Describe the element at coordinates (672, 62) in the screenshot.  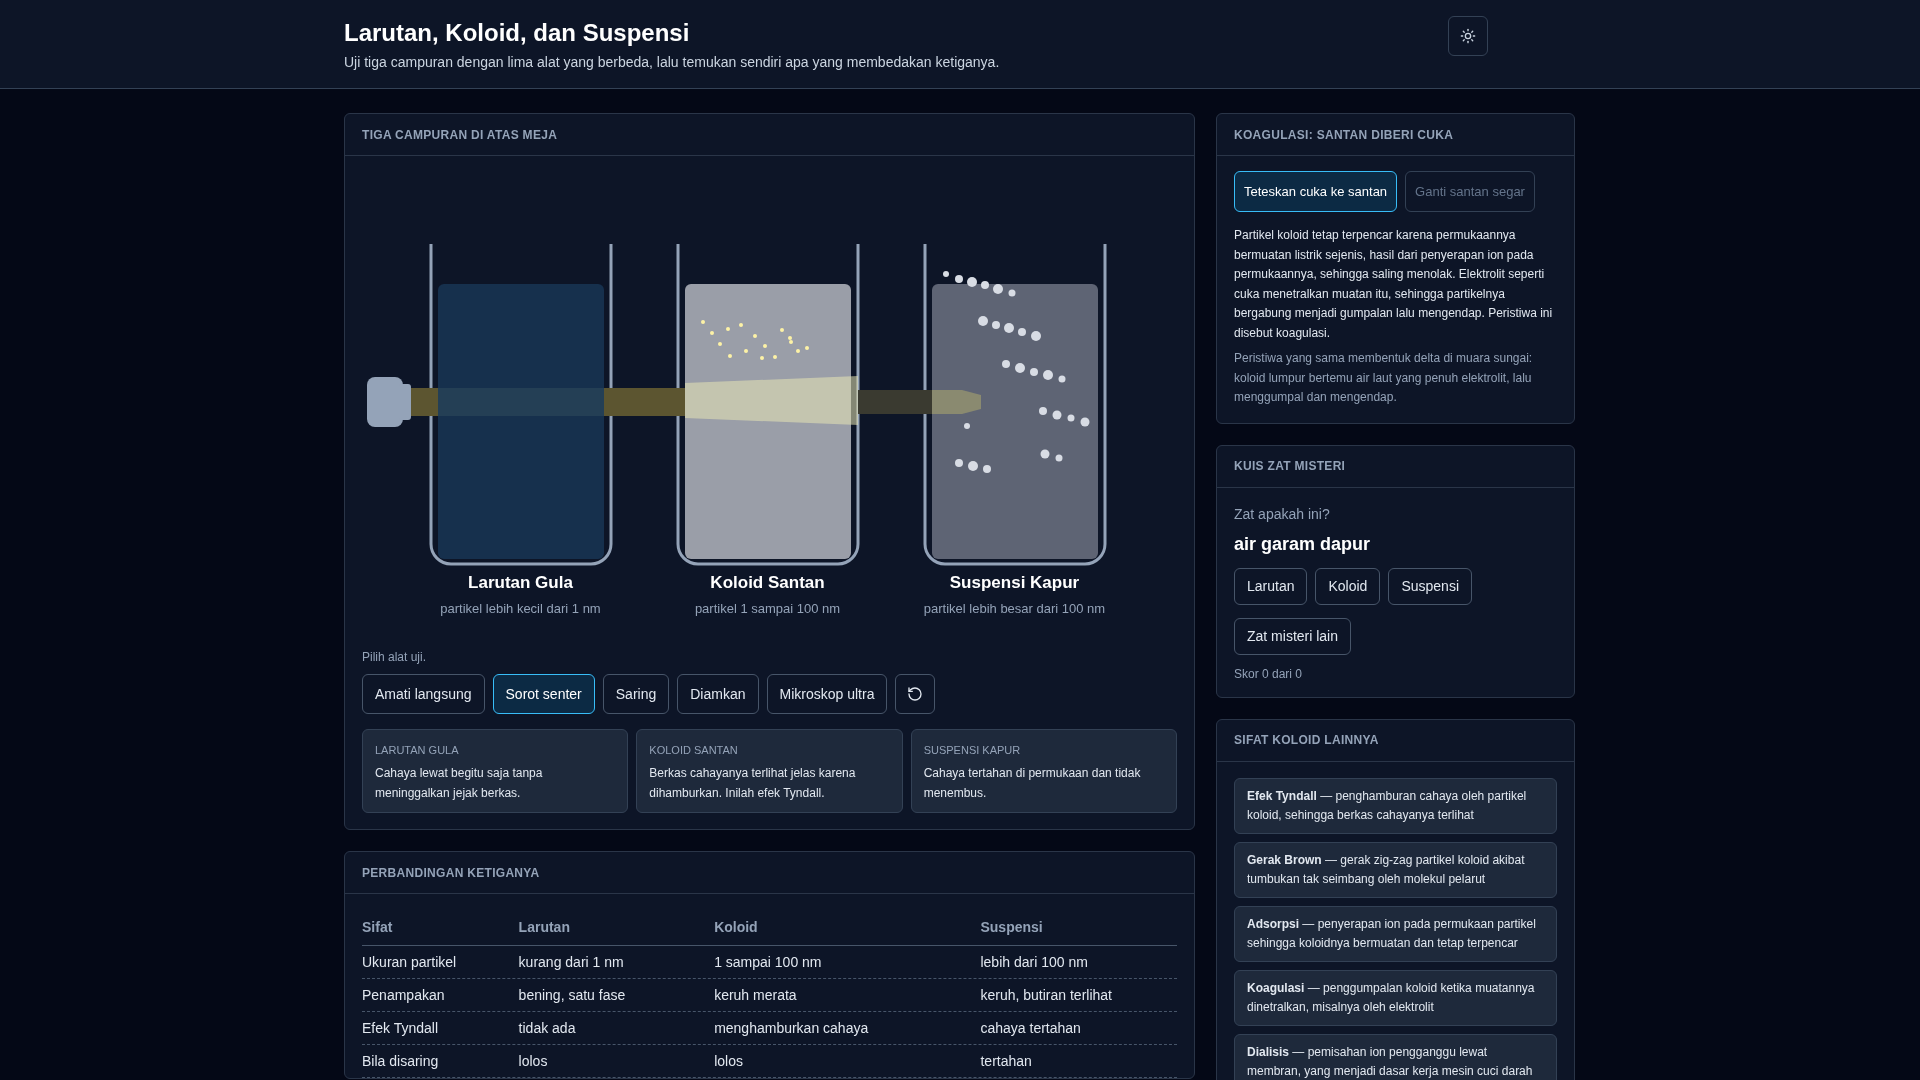
I see `page-subtitle: Uji tiga campuran dengan lima alat yang berbeda, lalu temukan sendiri apa yang membedakan ketiganya.` at that location.